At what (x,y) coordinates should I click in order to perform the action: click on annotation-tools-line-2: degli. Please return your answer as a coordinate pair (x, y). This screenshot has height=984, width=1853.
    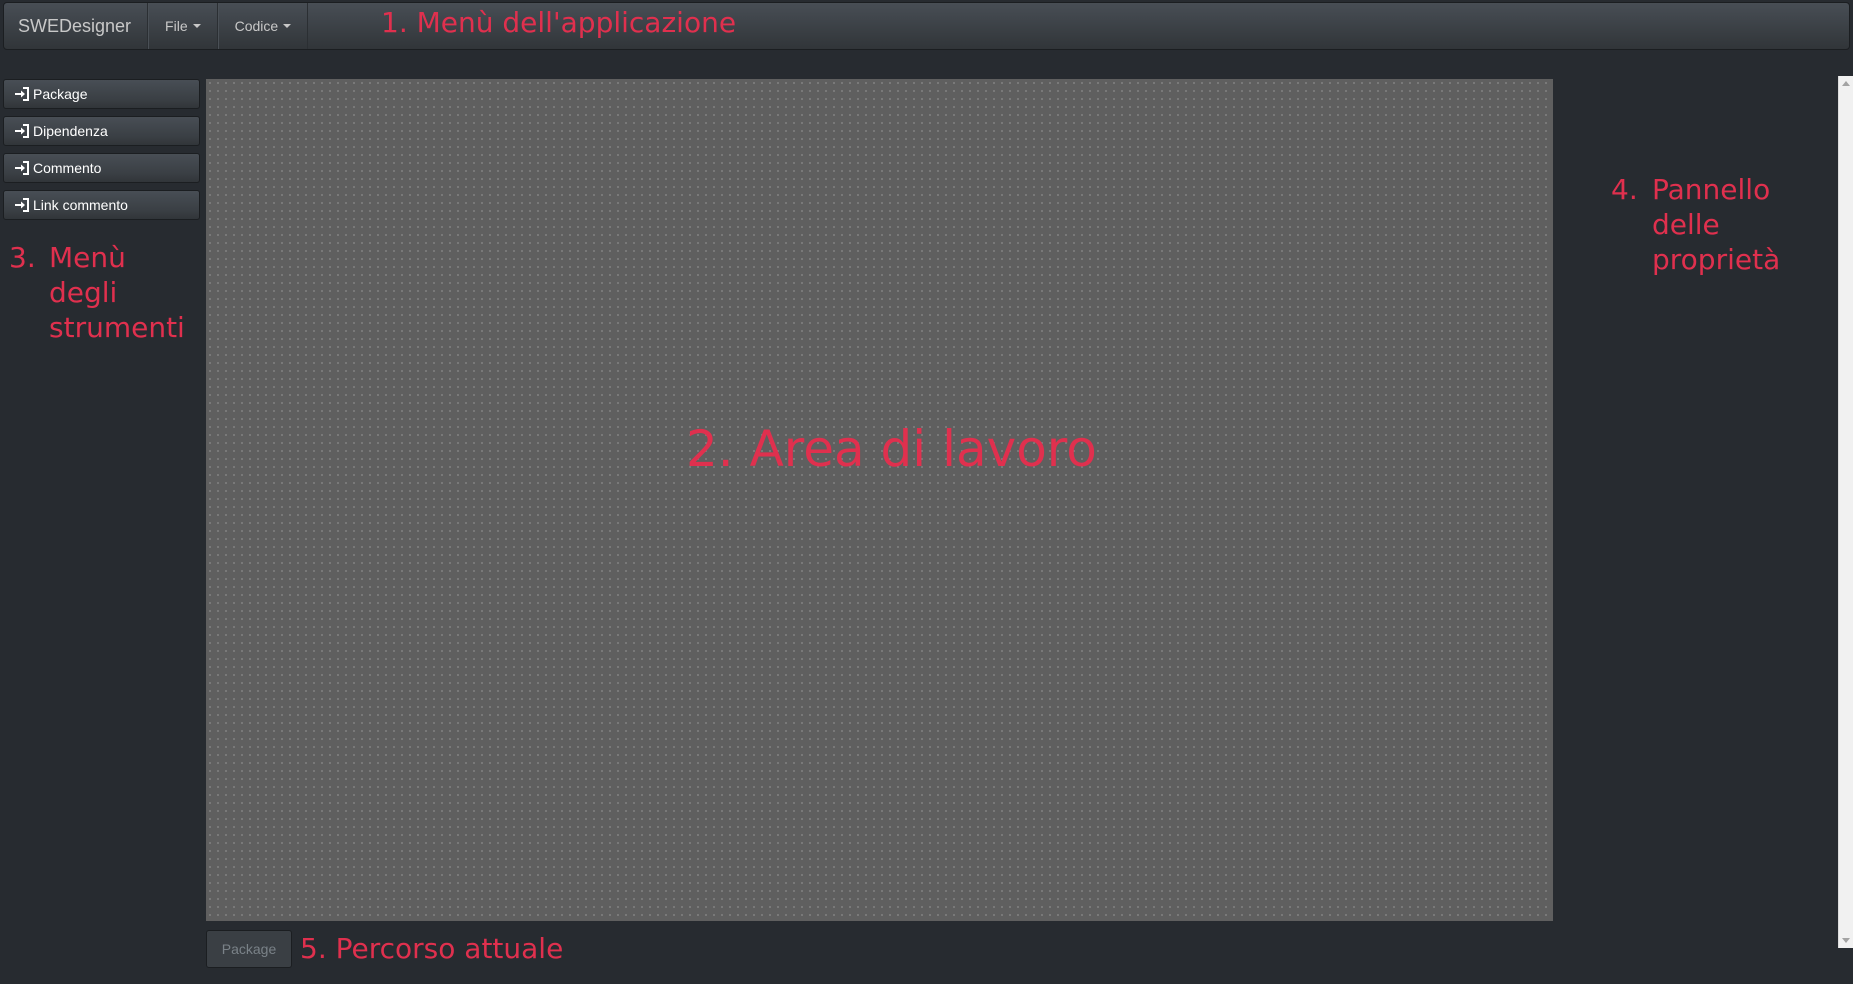
    Looking at the image, I should click on (83, 292).